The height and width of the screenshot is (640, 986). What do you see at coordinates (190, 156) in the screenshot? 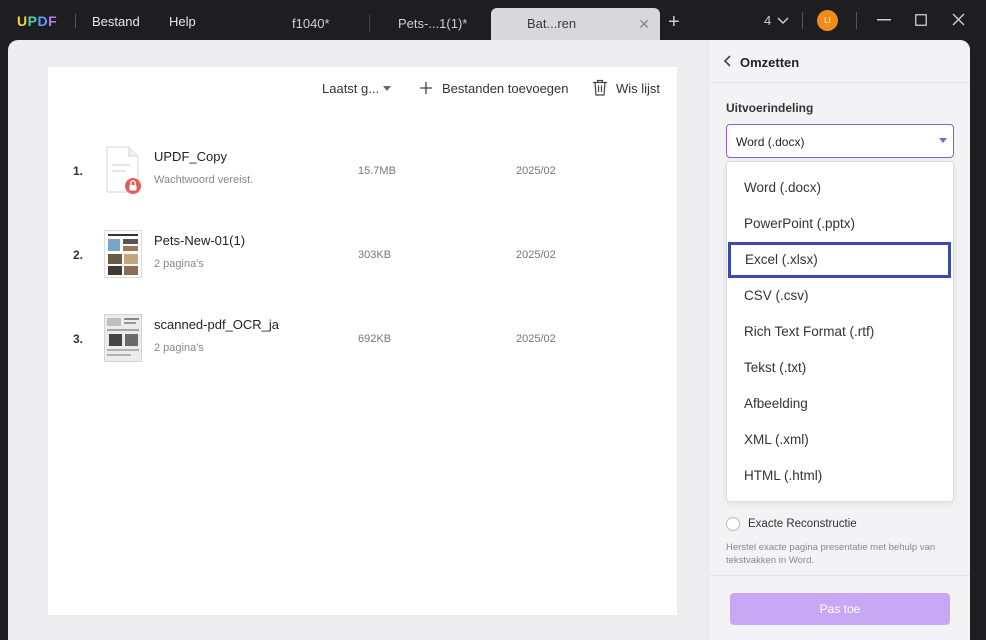
I see `file-name: UPDF_Copy` at bounding box center [190, 156].